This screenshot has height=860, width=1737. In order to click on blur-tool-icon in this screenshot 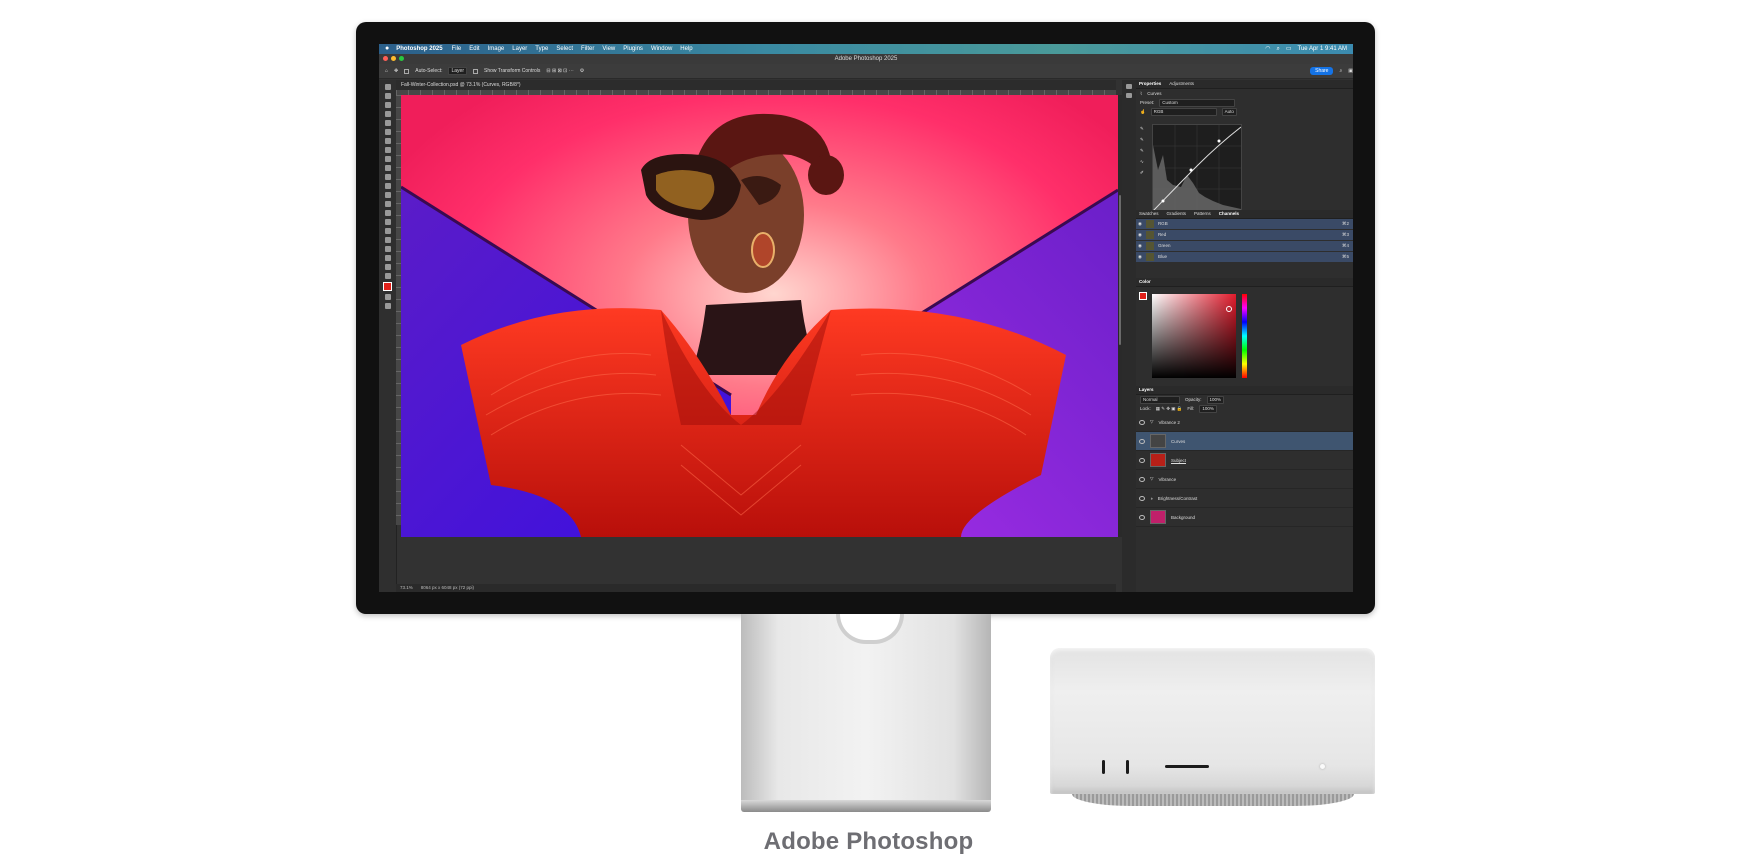, I will do `click(387, 204)`.